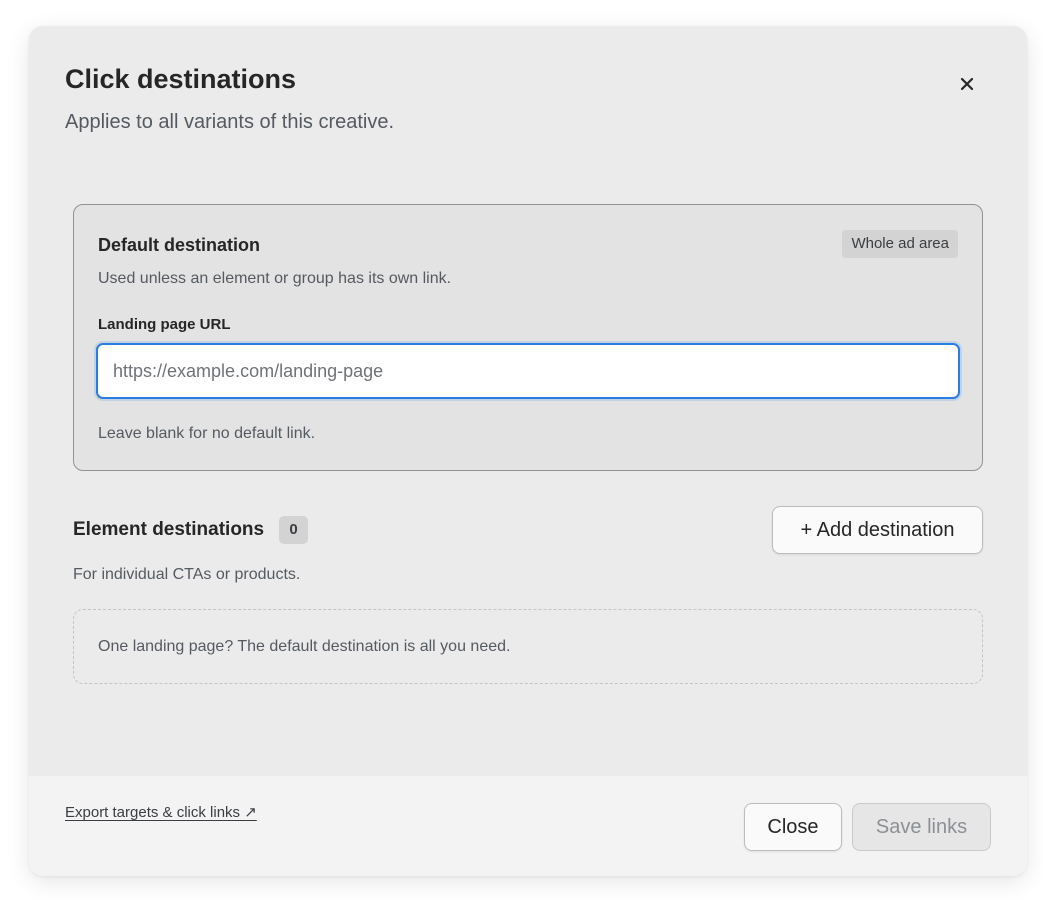  What do you see at coordinates (169, 529) in the screenshot?
I see `element-destinations-title: Element destinations` at bounding box center [169, 529].